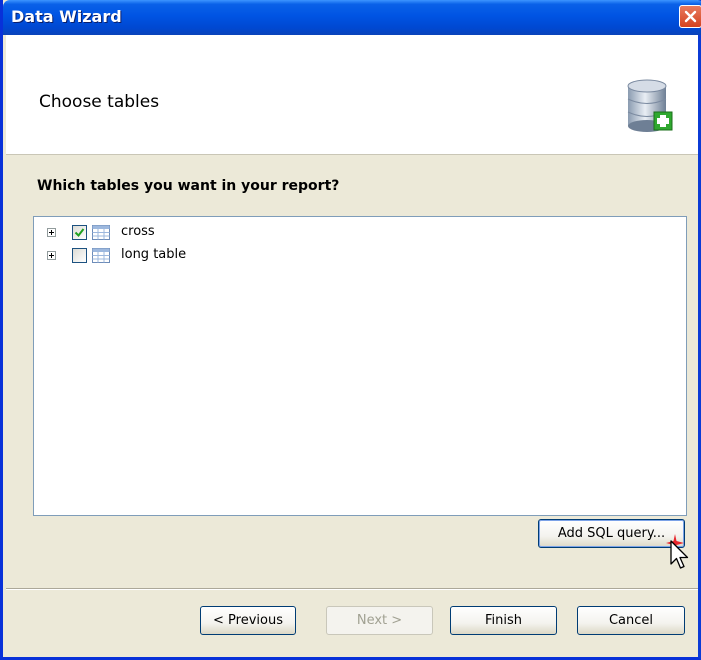 The width and height of the screenshot is (701, 660). I want to click on tree-item-long-table: long table, so click(184, 256).